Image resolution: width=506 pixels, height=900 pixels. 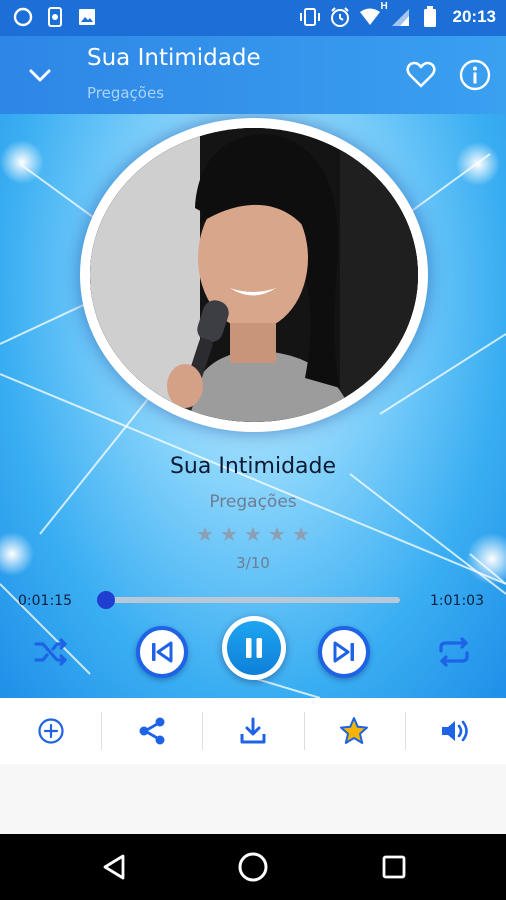 I want to click on seek-bar, so click(x=248, y=600).